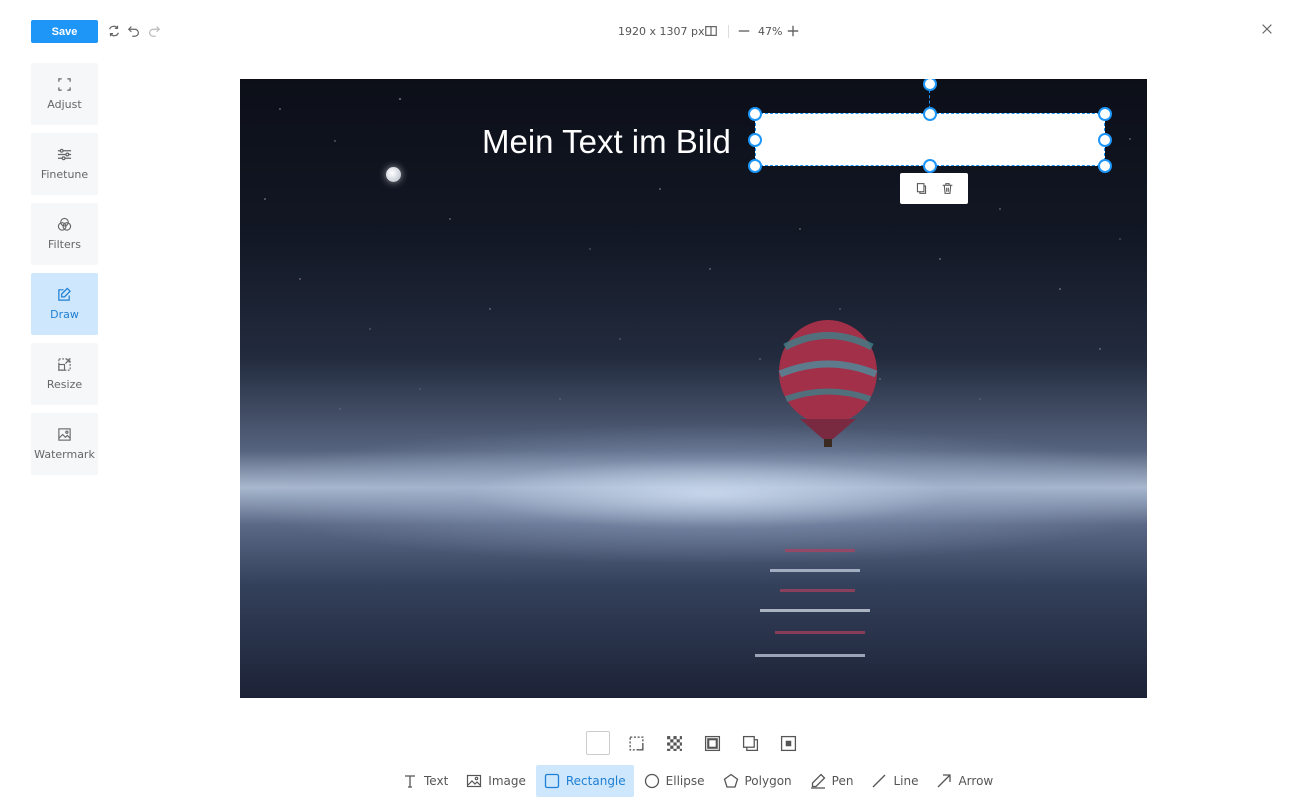 This screenshot has width=1312, height=806. Describe the element at coordinates (728, 31) in the screenshot. I see `toolbar-divider` at that location.